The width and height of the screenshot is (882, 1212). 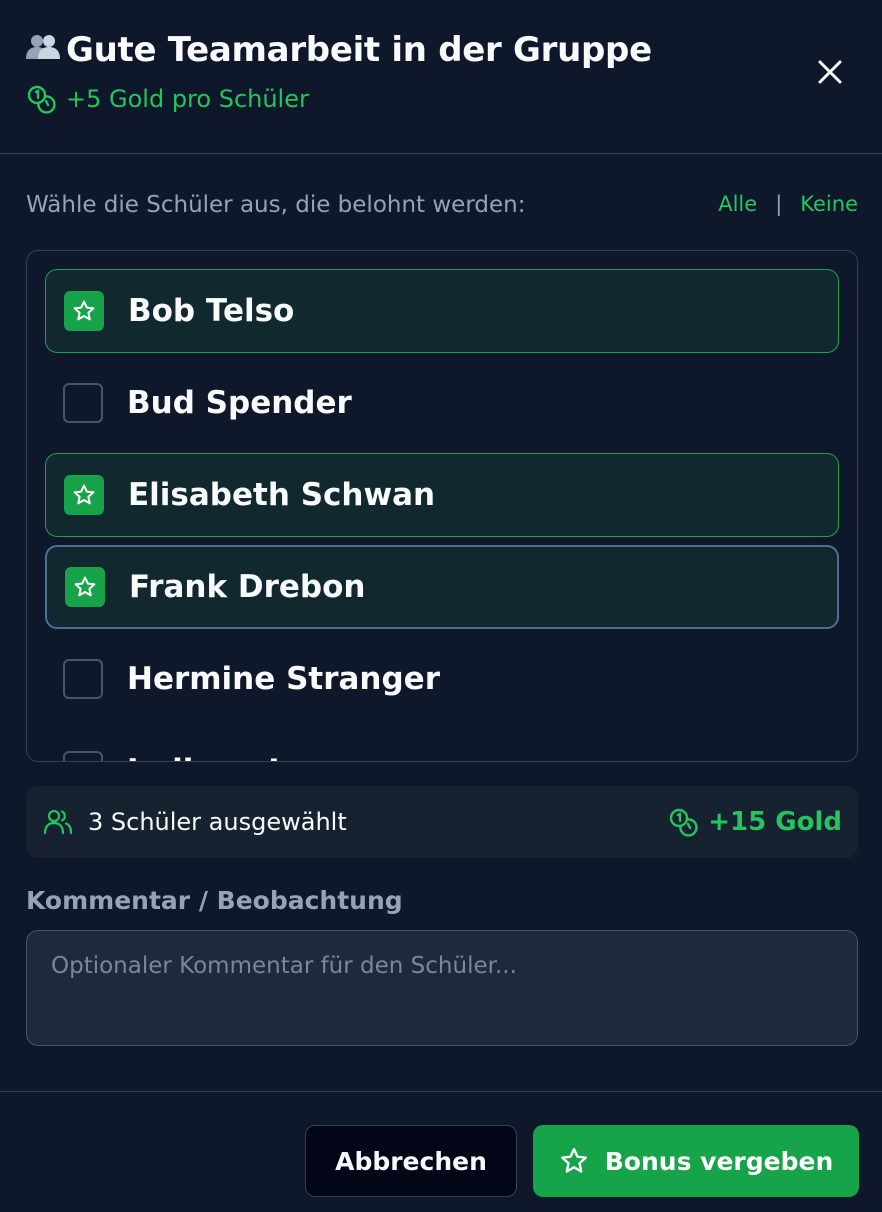 What do you see at coordinates (283, 679) in the screenshot?
I see `student-name: Hermine Stranger` at bounding box center [283, 679].